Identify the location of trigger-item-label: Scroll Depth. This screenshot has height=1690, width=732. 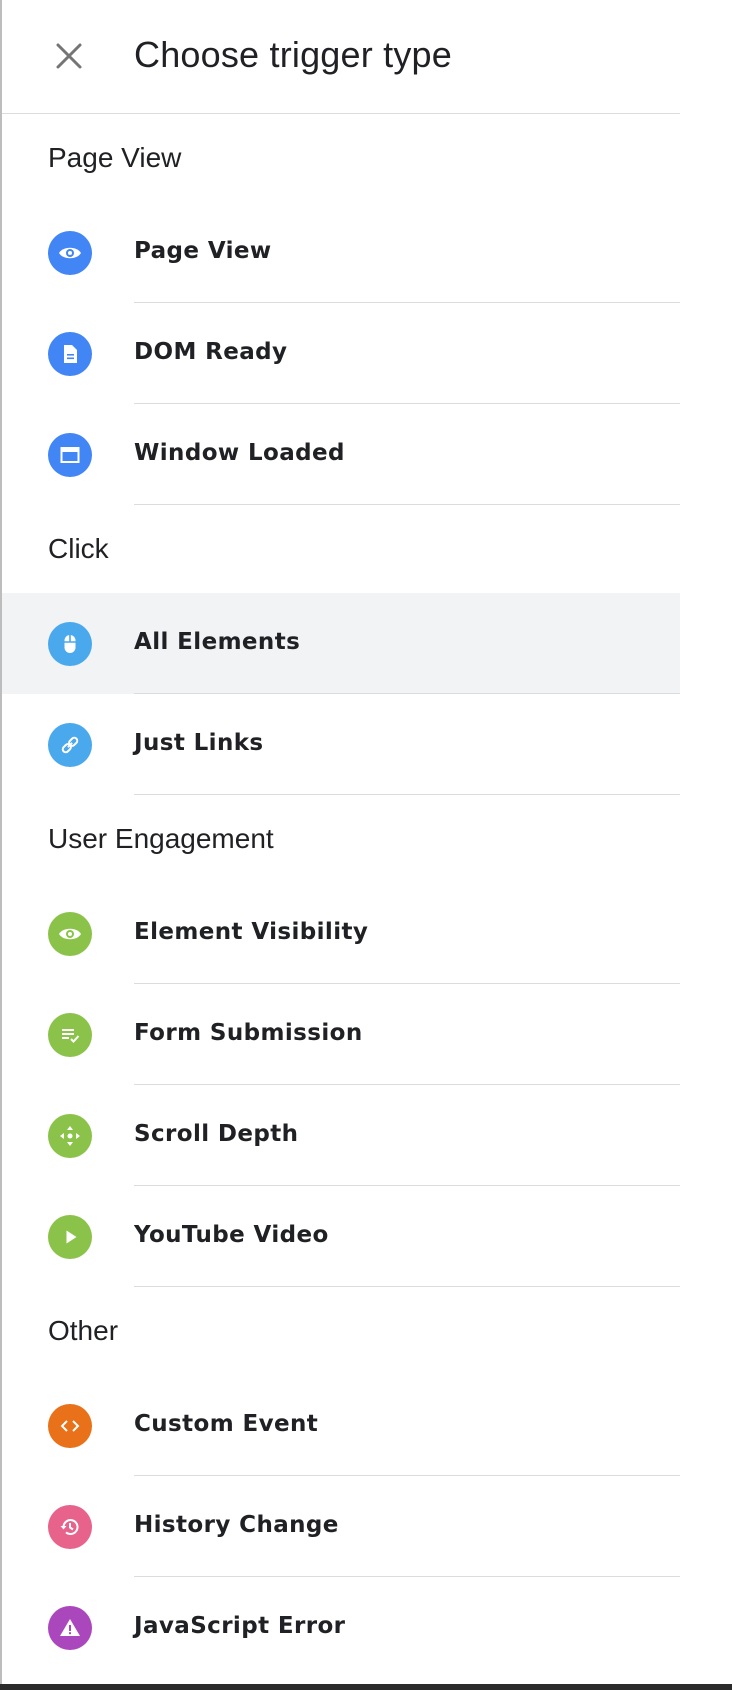
(216, 1134).